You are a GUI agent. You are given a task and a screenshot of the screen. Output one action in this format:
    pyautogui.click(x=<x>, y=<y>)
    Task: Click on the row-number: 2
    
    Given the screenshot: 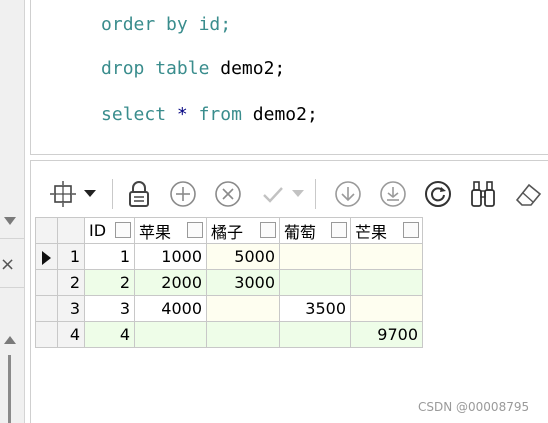 What is the action you would take?
    pyautogui.click(x=71, y=282)
    